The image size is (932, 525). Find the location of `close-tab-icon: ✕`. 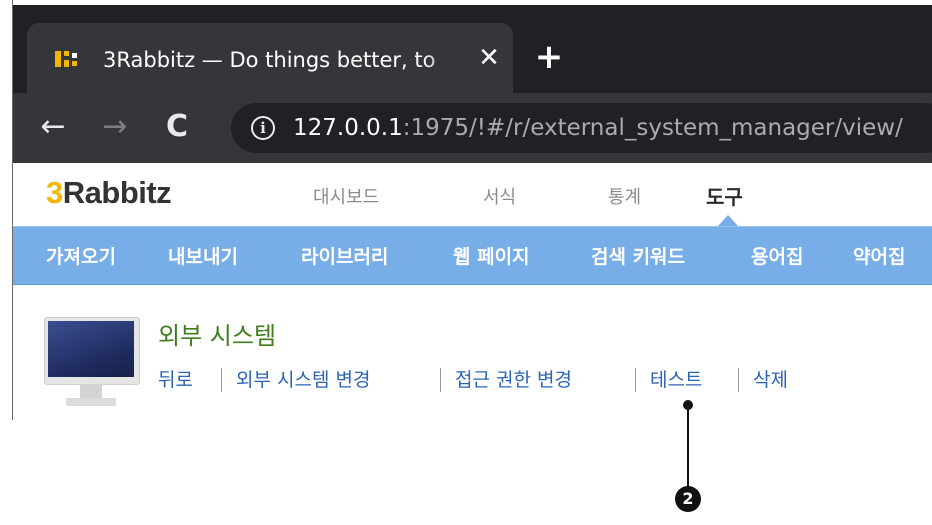

close-tab-icon: ✕ is located at coordinates (489, 58).